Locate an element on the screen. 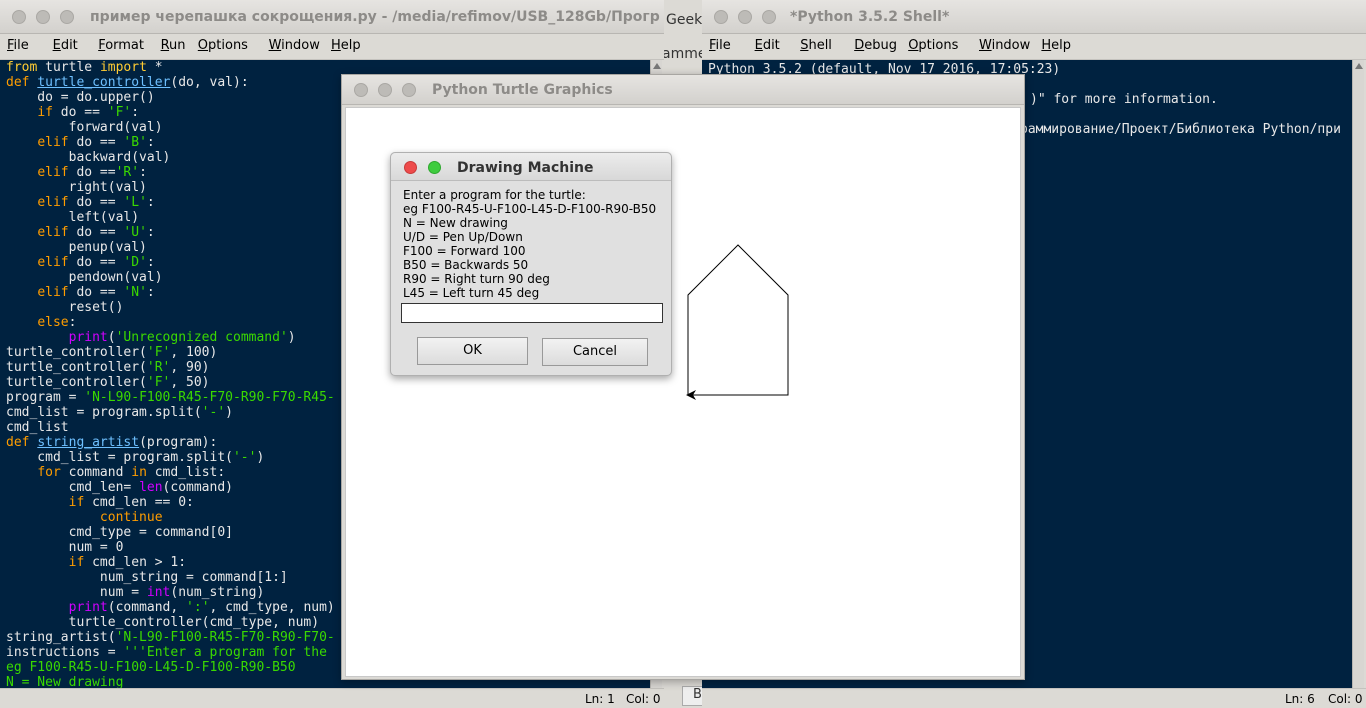 This screenshot has height=708, width=1366. dialog-titlebar: Drawing Machine is located at coordinates (531, 167).